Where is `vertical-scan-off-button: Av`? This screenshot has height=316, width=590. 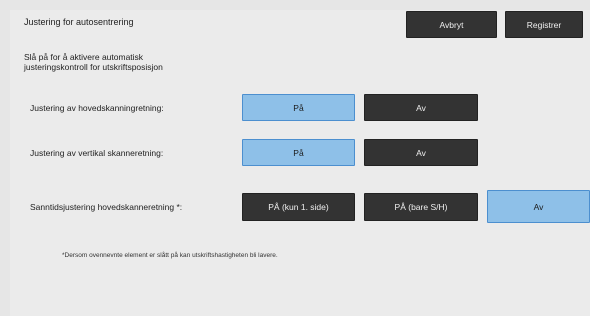 vertical-scan-off-button: Av is located at coordinates (421, 152).